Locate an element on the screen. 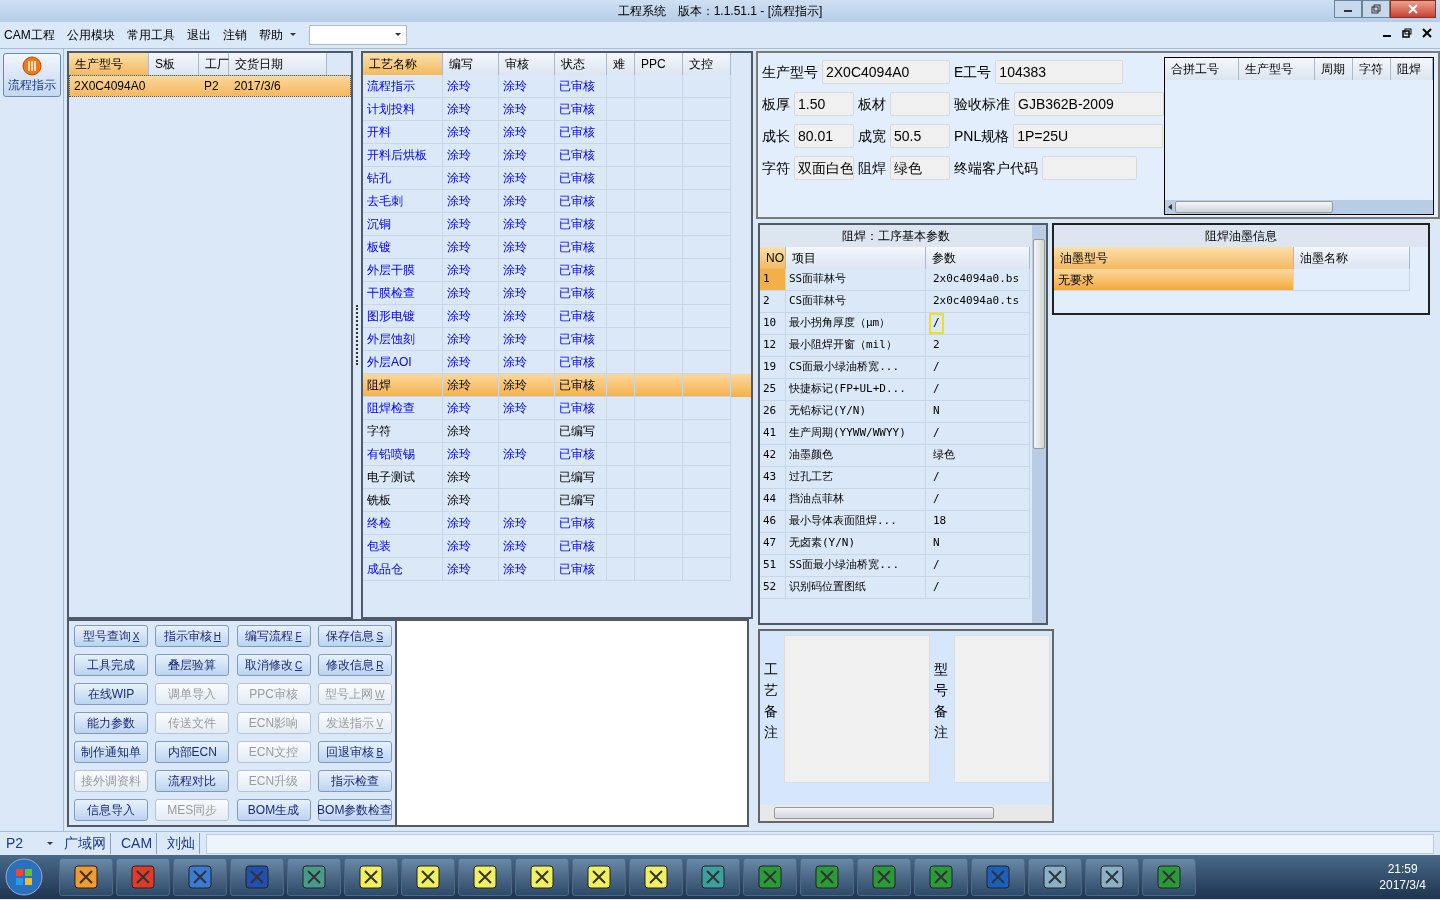 The width and height of the screenshot is (1440, 900). action-button: 指示检查 is located at coordinates (354, 781).